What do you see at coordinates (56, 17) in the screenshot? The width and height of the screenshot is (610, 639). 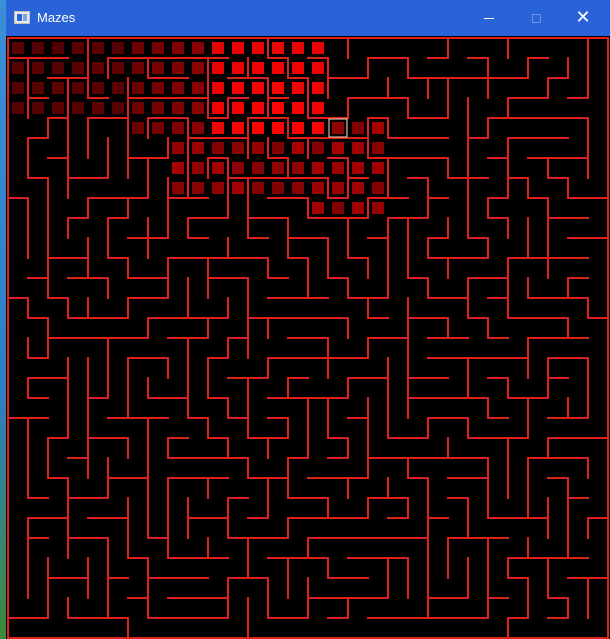 I see `window-title: Mazes` at bounding box center [56, 17].